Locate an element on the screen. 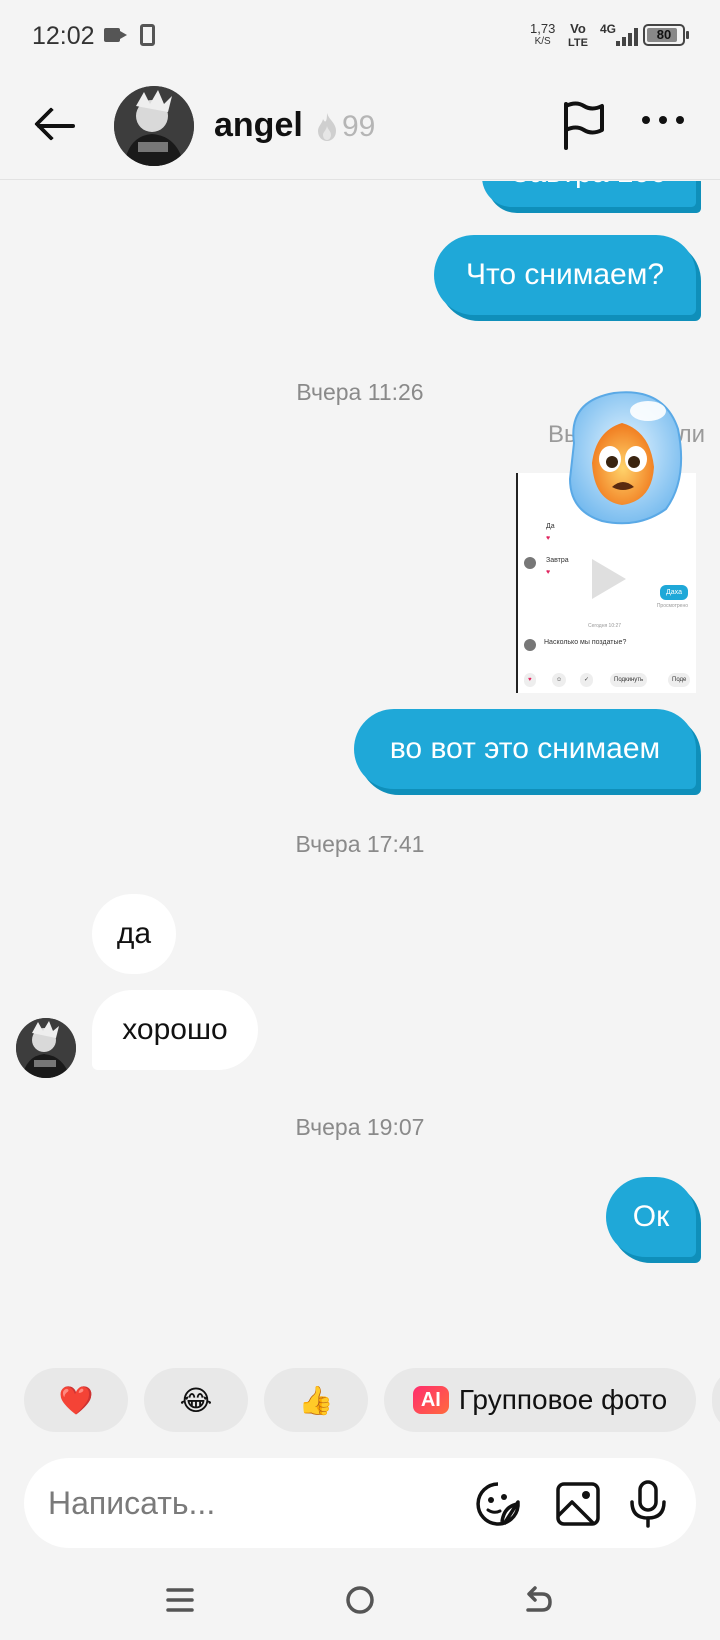 This screenshot has height=1640, width=720. message-outgoing: во вот это снимаем is located at coordinates (525, 749).